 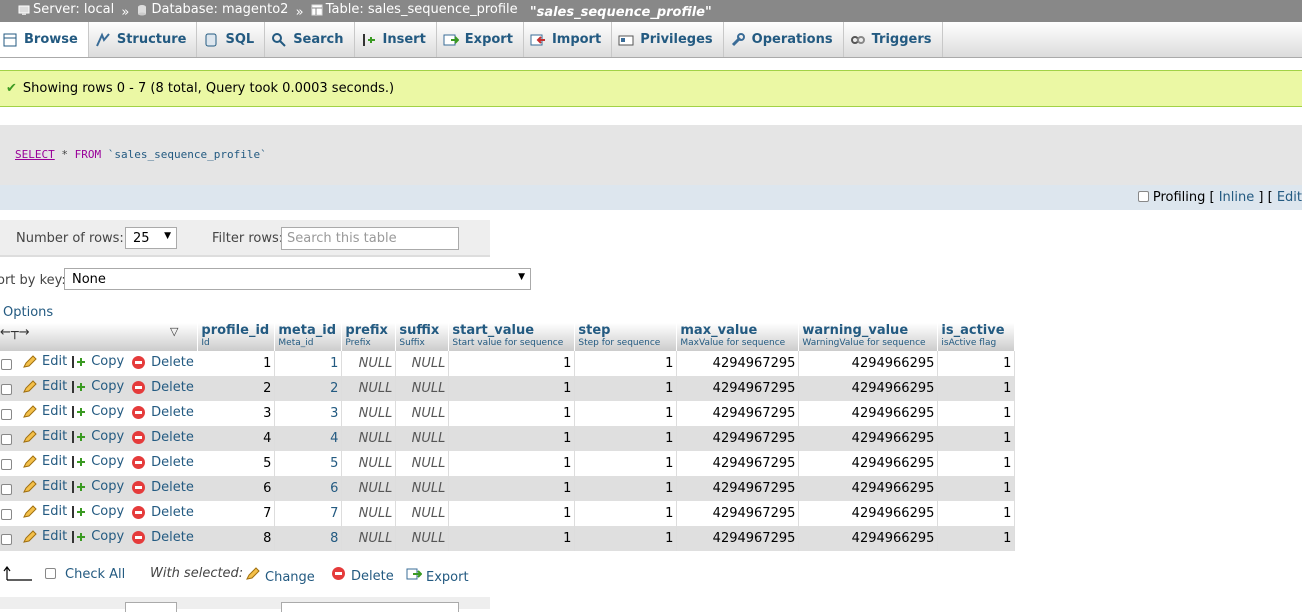 What do you see at coordinates (308, 388) in the screenshot?
I see `cell-meta-id: 2` at bounding box center [308, 388].